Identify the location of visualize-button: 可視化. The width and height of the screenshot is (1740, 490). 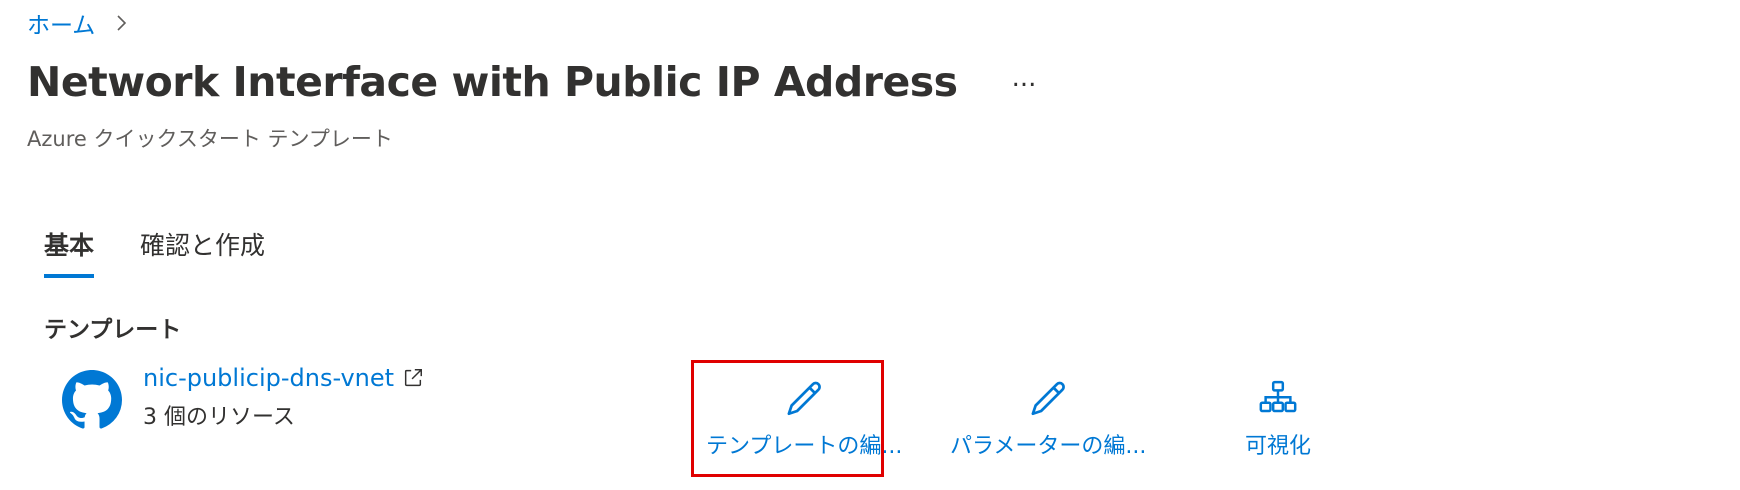
(1278, 419).